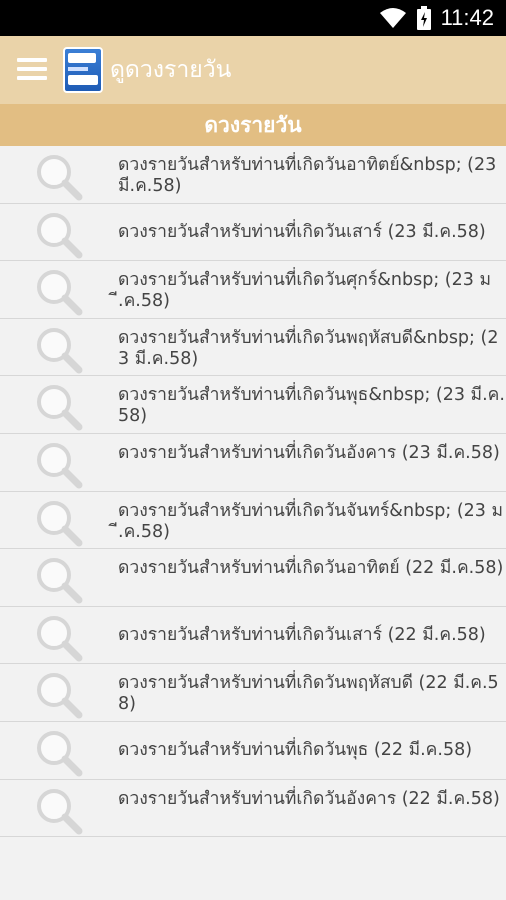 Image resolution: width=506 pixels, height=900 pixels. Describe the element at coordinates (253, 70) in the screenshot. I see `app-bar: ดูดวงรายวัน` at that location.